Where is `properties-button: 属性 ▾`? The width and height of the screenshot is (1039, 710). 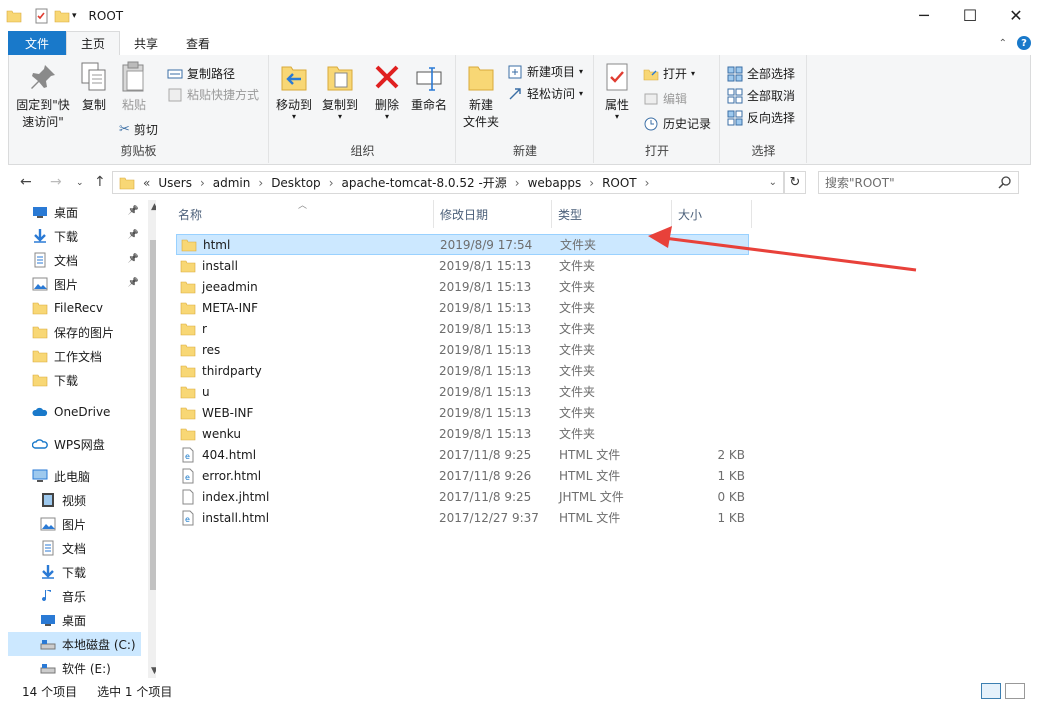 properties-button: 属性 ▾ is located at coordinates (617, 91).